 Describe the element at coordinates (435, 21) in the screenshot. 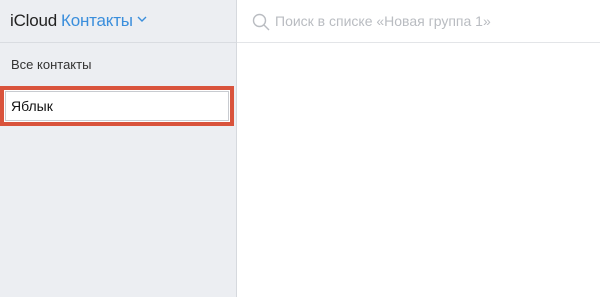

I see `search-input` at that location.